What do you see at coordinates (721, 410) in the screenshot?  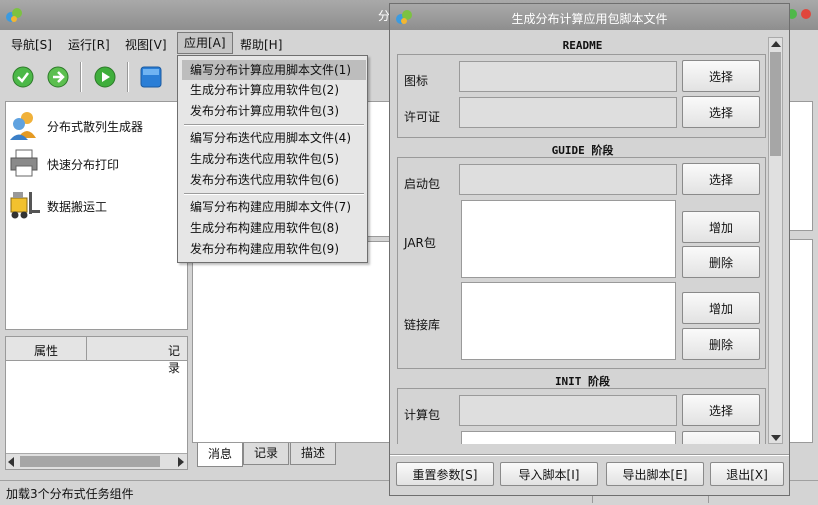 I see `calc-select-button: 选择` at bounding box center [721, 410].